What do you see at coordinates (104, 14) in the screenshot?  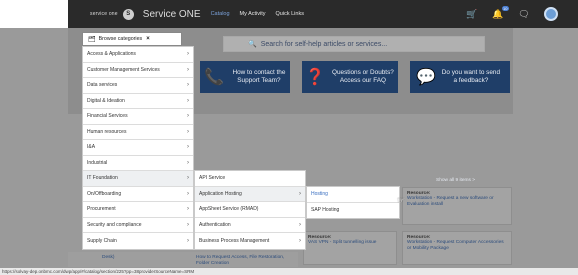 I see `brand-logo-text: service one` at bounding box center [104, 14].